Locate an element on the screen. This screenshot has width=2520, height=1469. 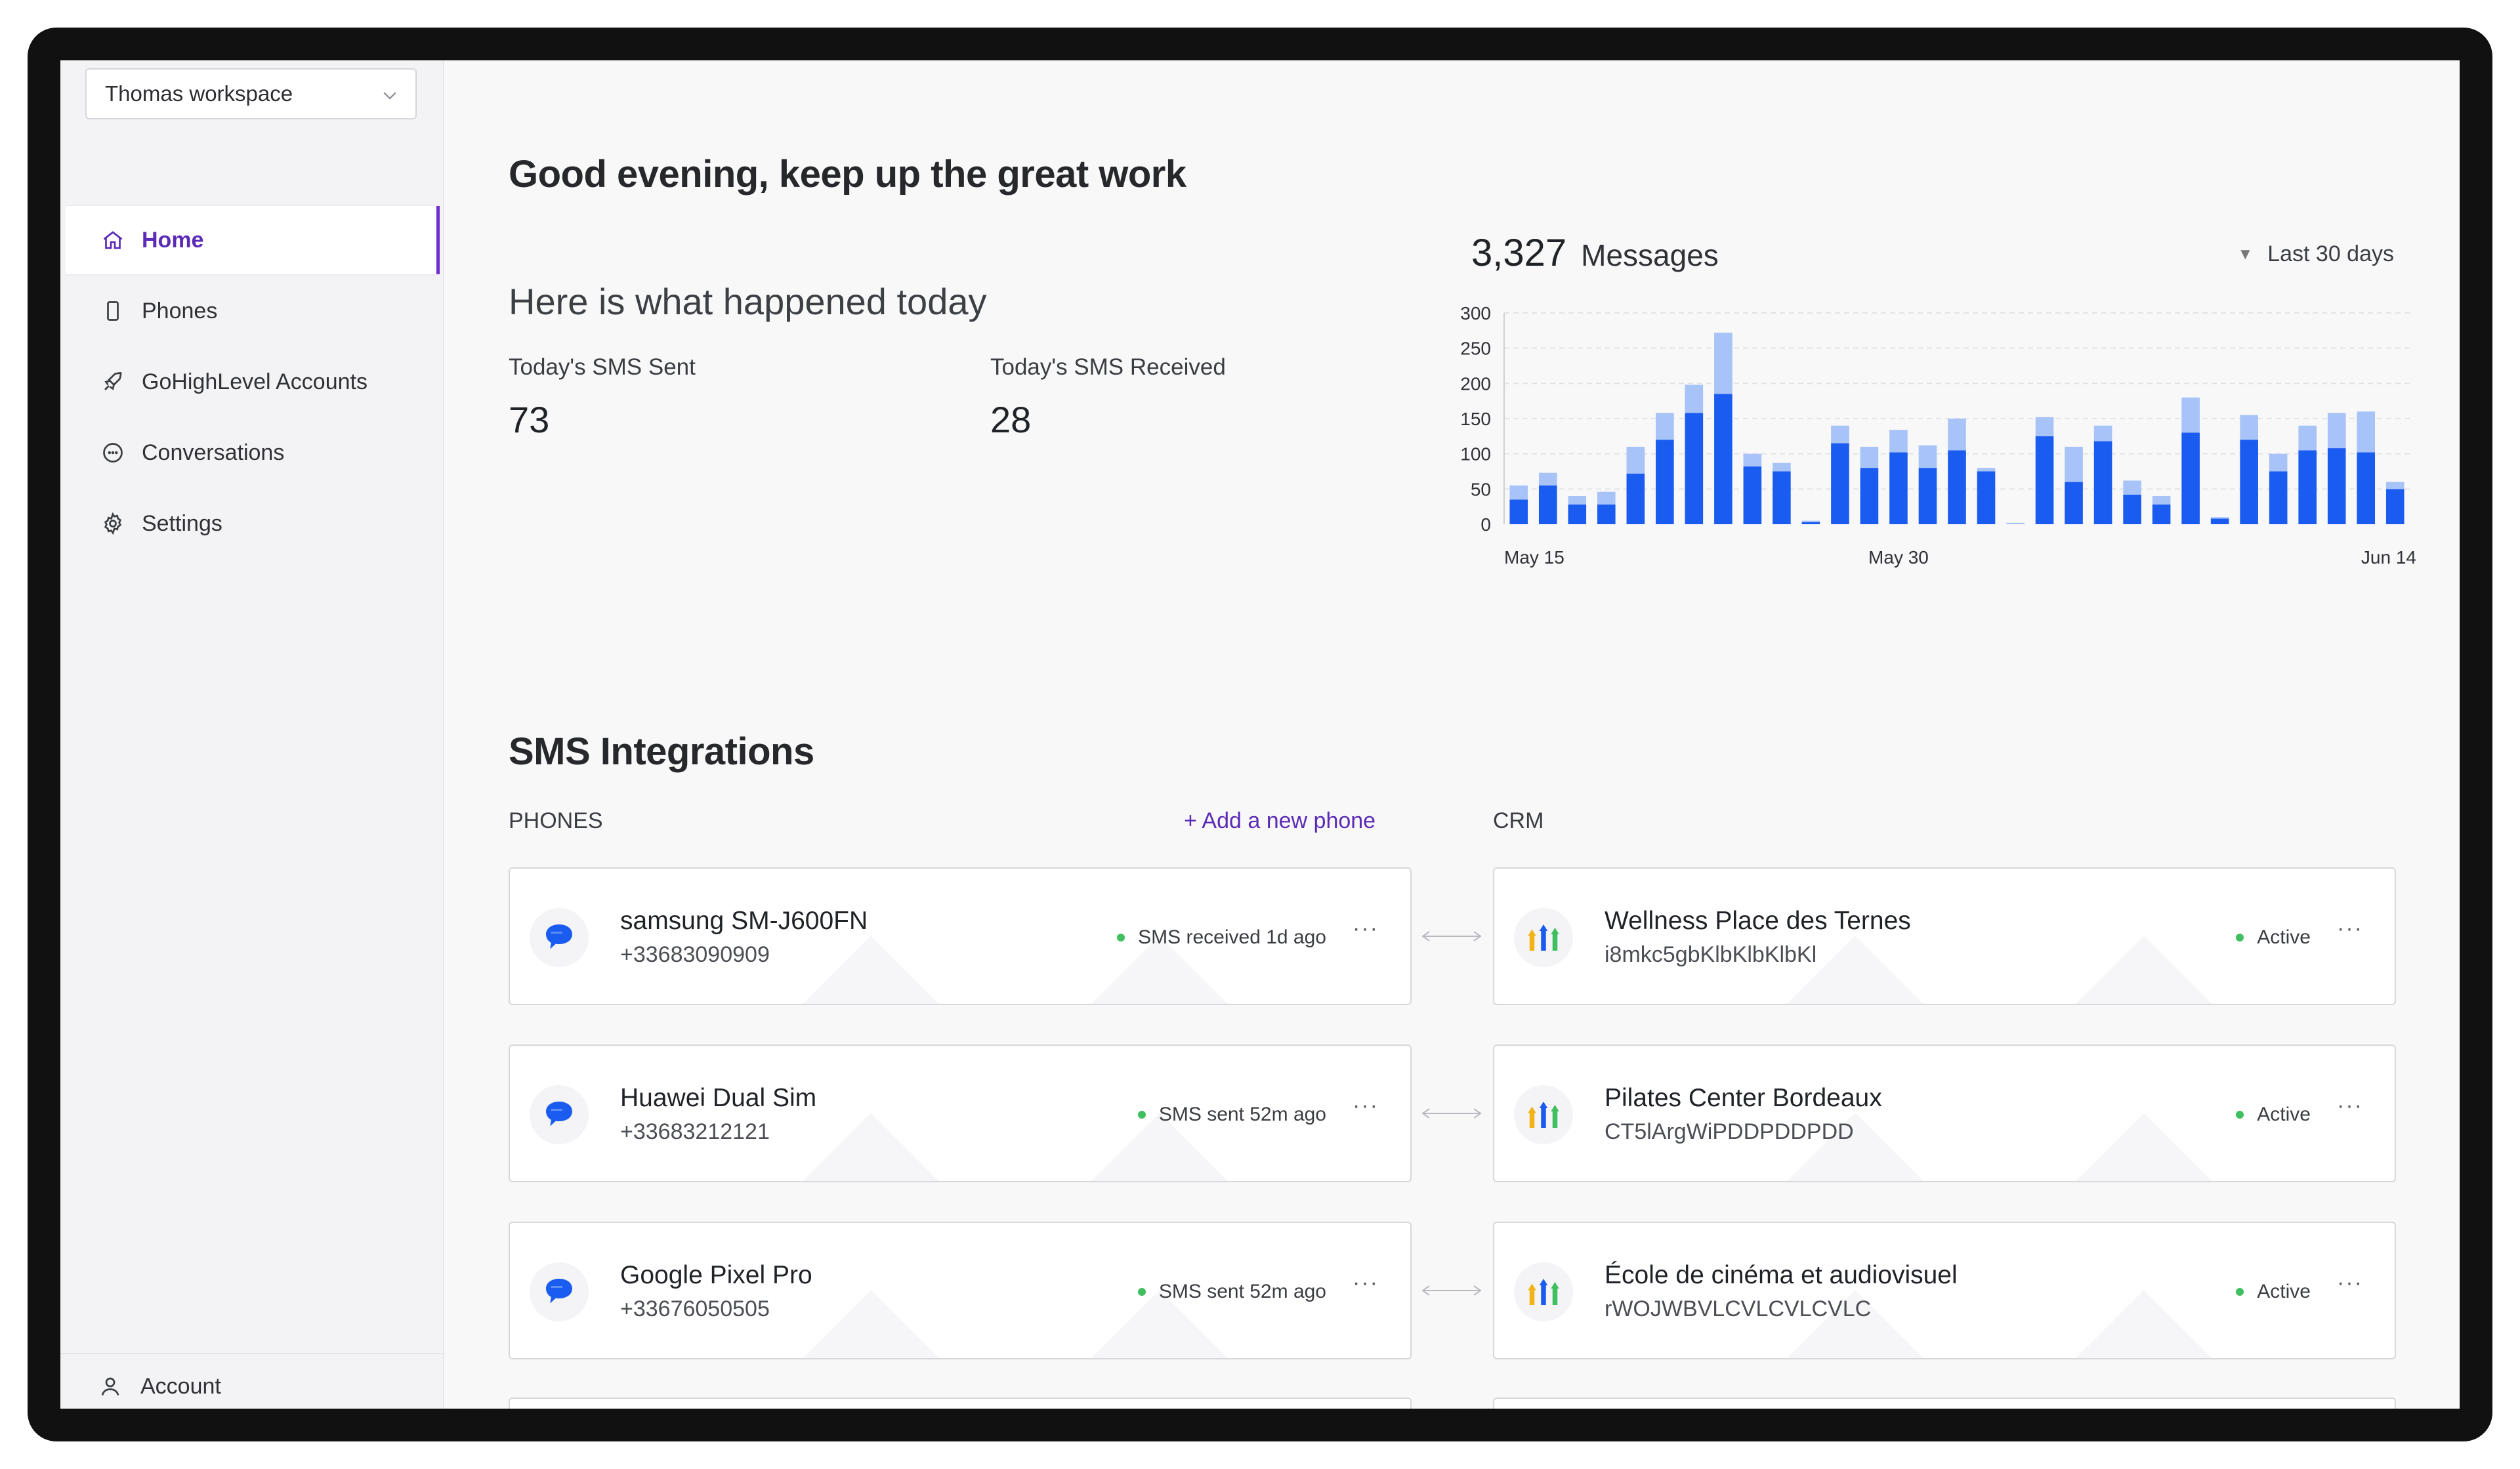
today-heading: Here is what happened today is located at coordinates (748, 301).